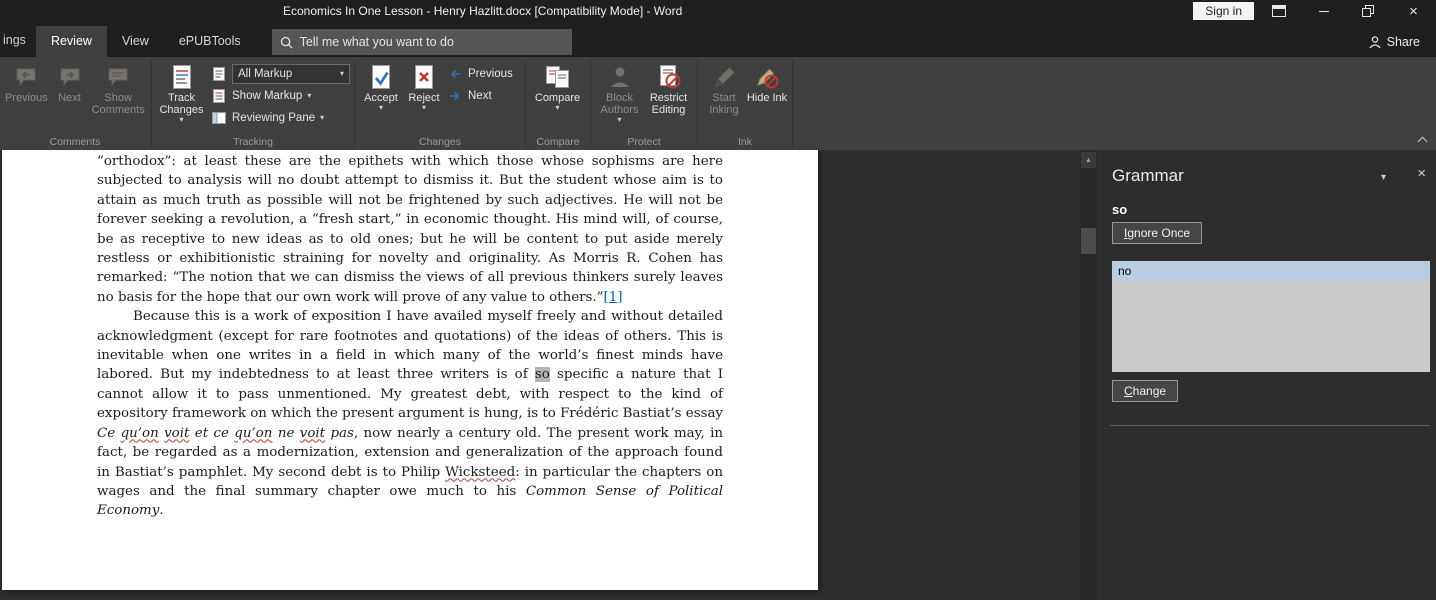 The width and height of the screenshot is (1436, 600). What do you see at coordinates (139, 433) in the screenshot?
I see `text-run: qu’on` at bounding box center [139, 433].